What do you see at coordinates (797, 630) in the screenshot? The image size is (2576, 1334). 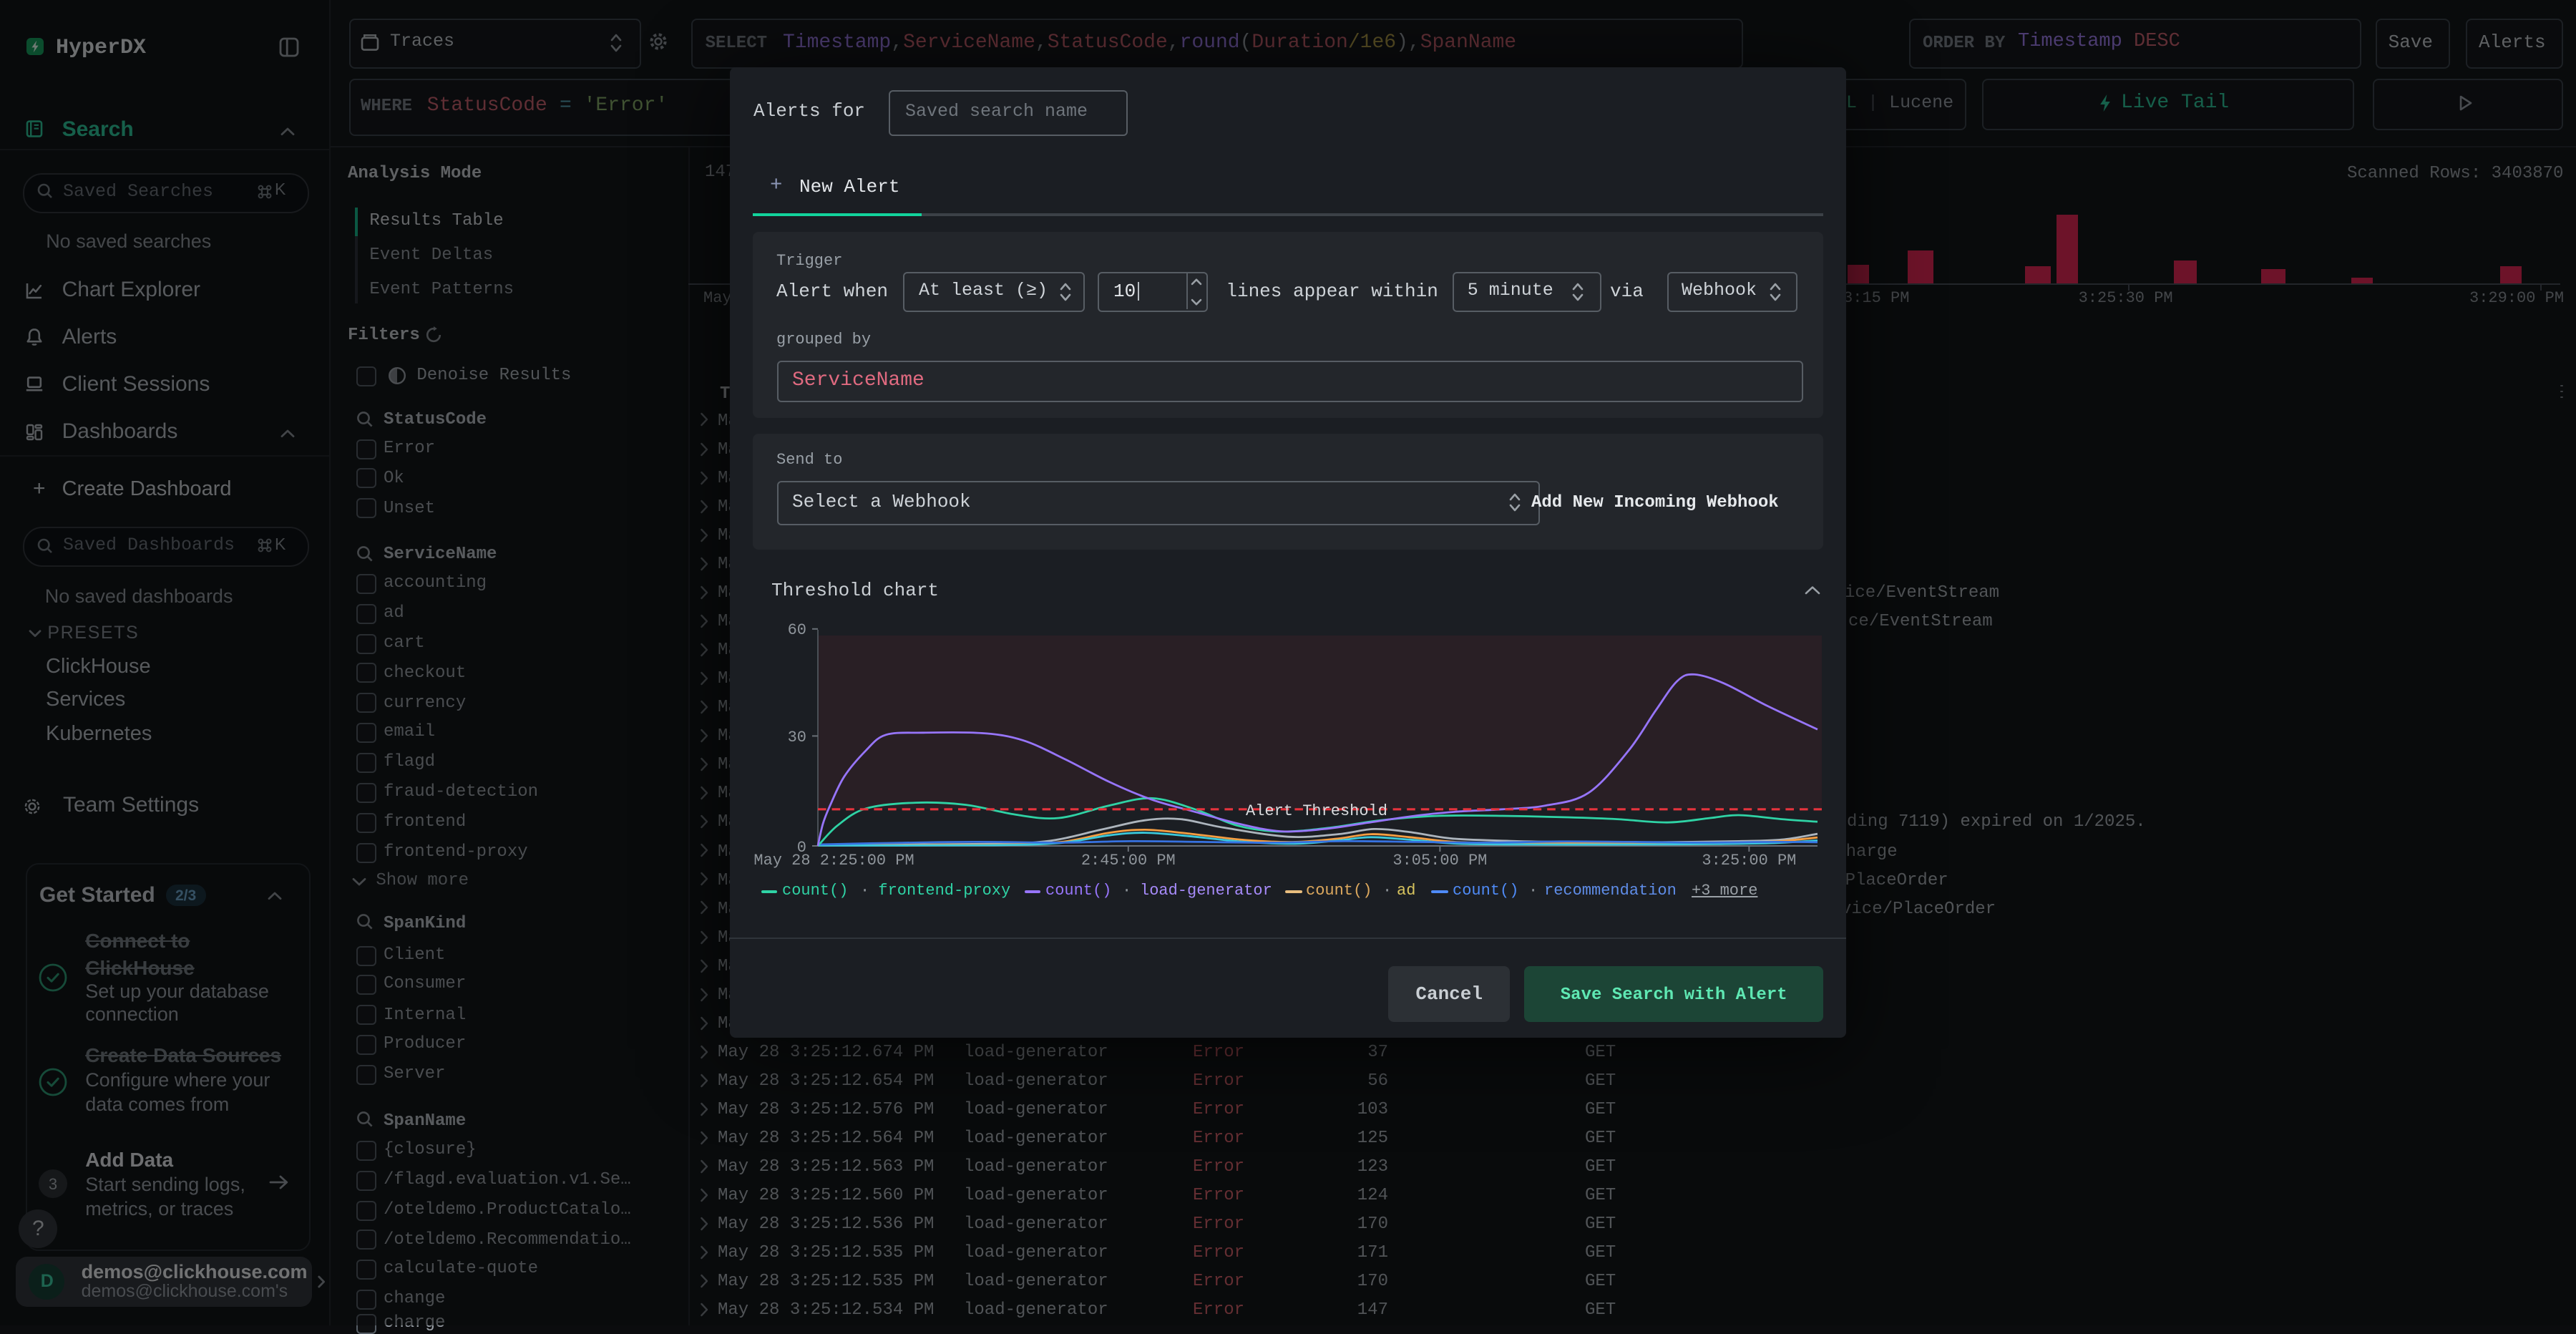 I see `svg-text: 60` at bounding box center [797, 630].